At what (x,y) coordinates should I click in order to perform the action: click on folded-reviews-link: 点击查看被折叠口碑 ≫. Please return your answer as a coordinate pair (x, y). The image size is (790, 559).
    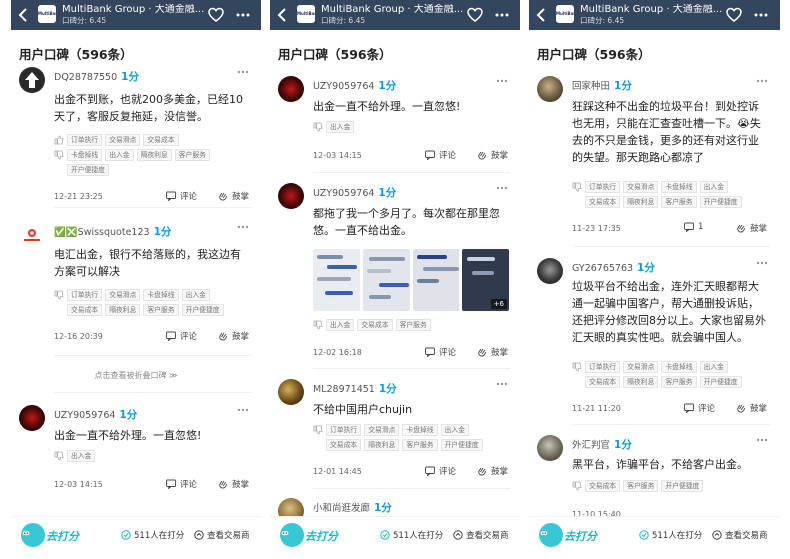
    Looking at the image, I should click on (136, 375).